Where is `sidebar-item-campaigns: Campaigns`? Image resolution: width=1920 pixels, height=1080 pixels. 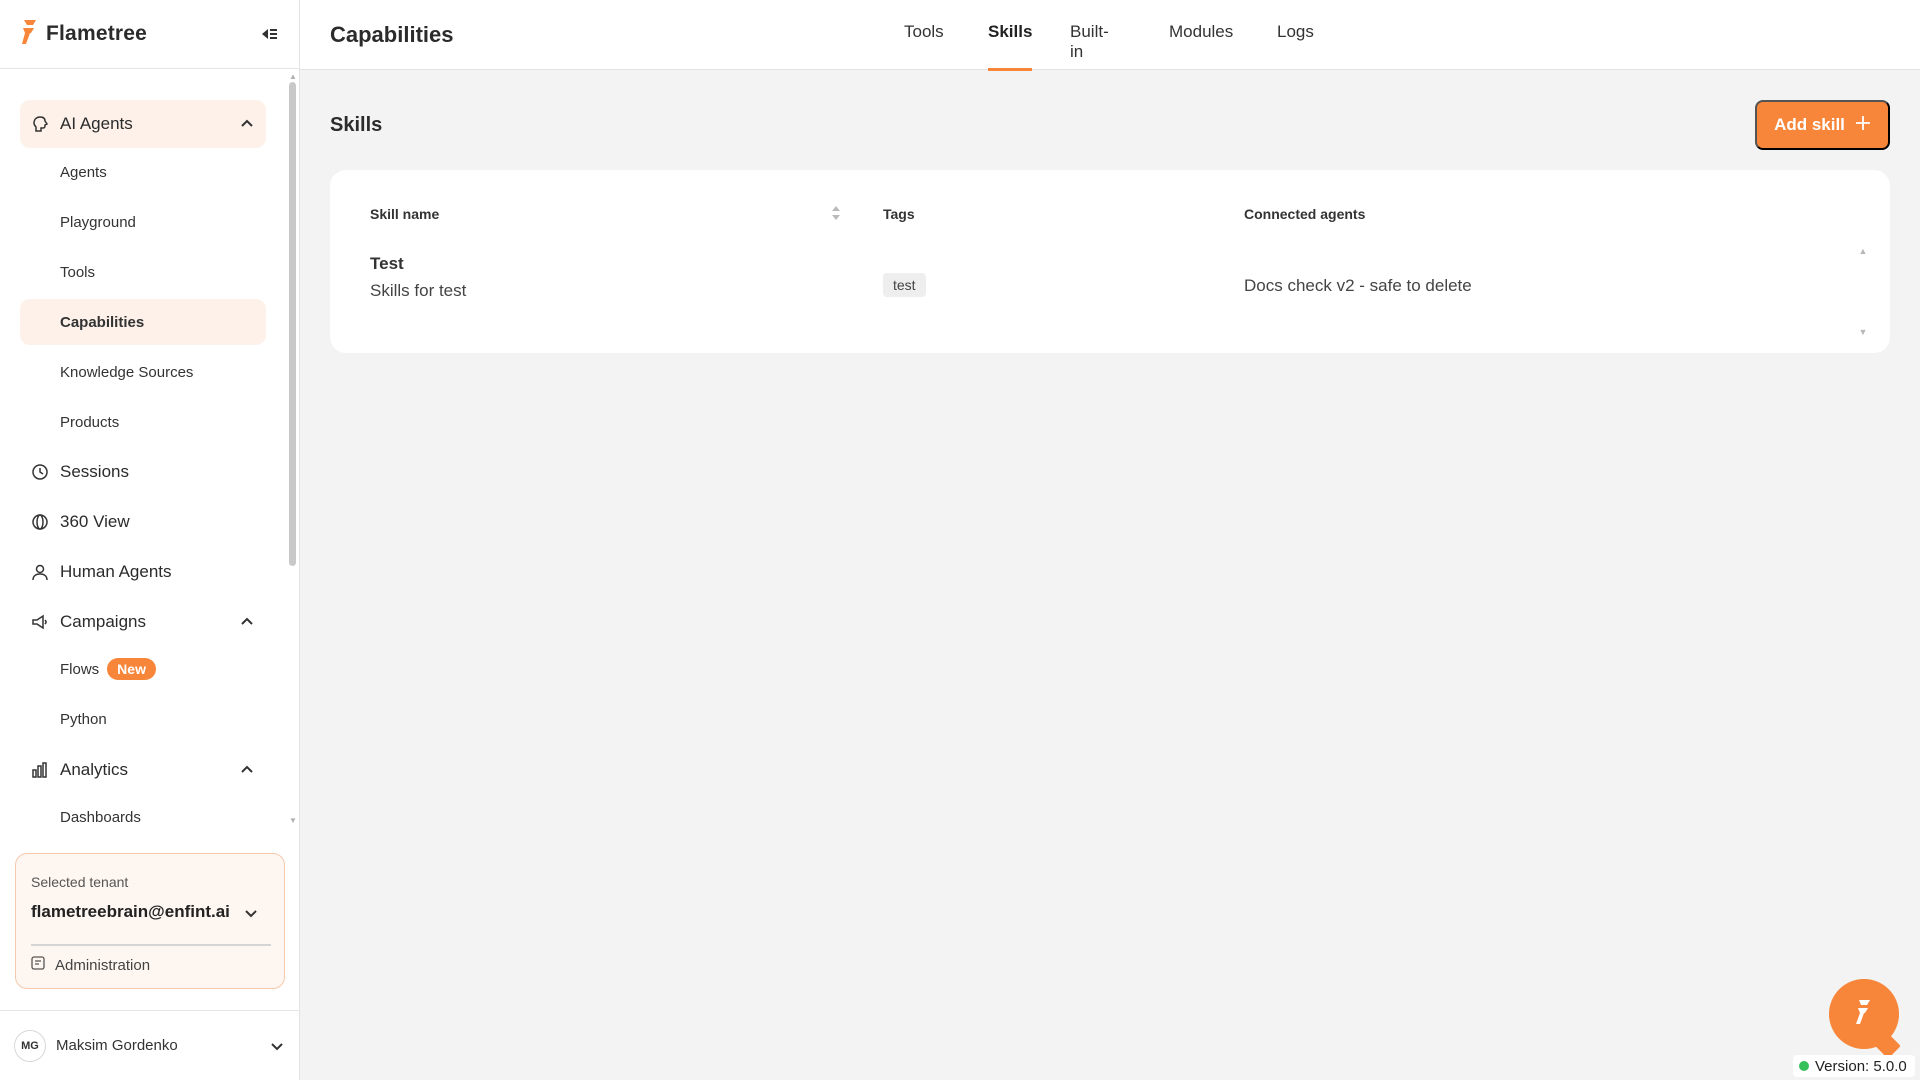
sidebar-item-campaigns: Campaigns is located at coordinates (143, 622).